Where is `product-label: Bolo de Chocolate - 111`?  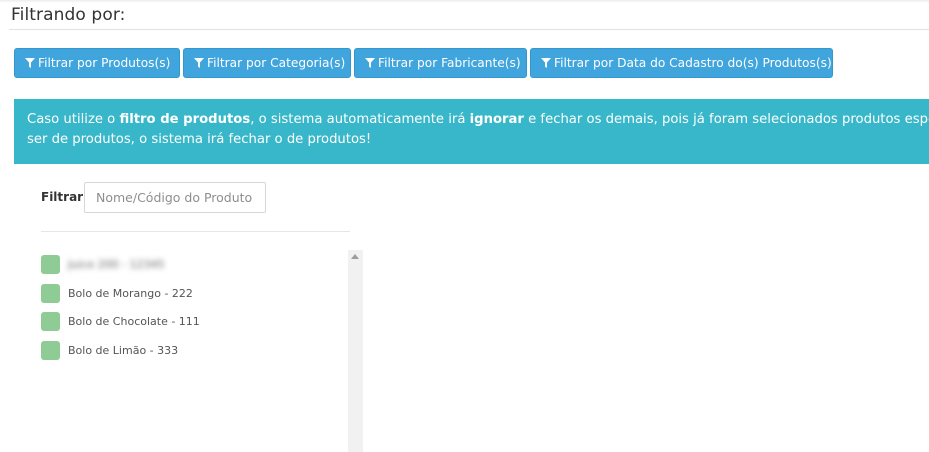
product-label: Bolo de Chocolate - 111 is located at coordinates (134, 322).